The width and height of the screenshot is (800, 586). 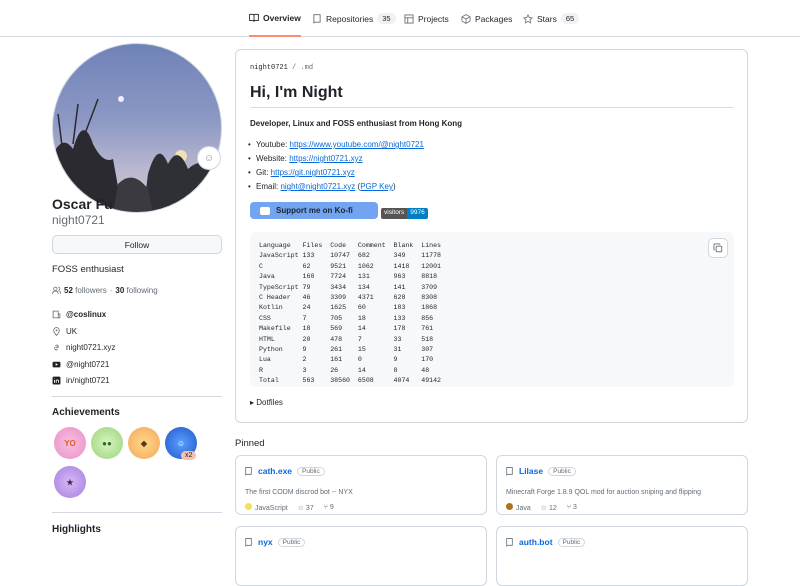 I want to click on tab-stars-label: Stars, so click(x=547, y=18).